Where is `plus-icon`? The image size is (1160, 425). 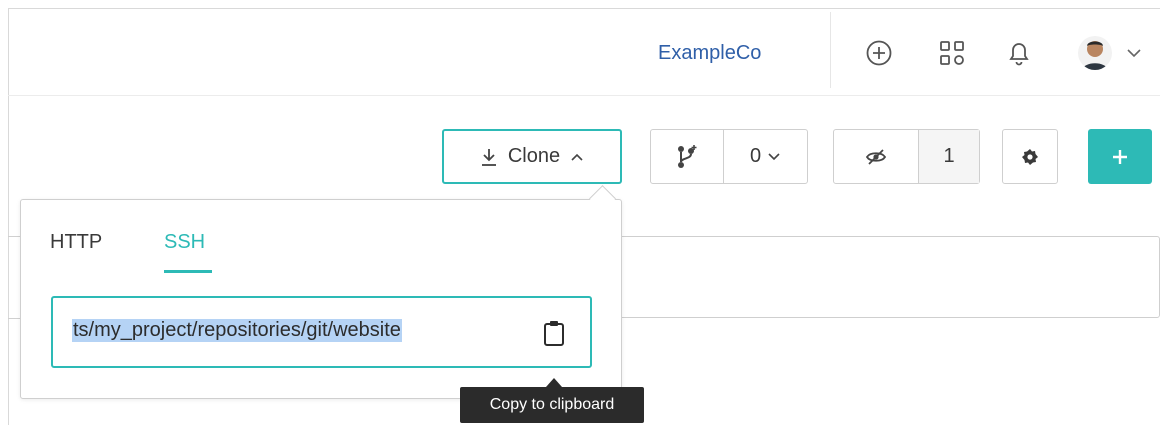 plus-icon is located at coordinates (1120, 156).